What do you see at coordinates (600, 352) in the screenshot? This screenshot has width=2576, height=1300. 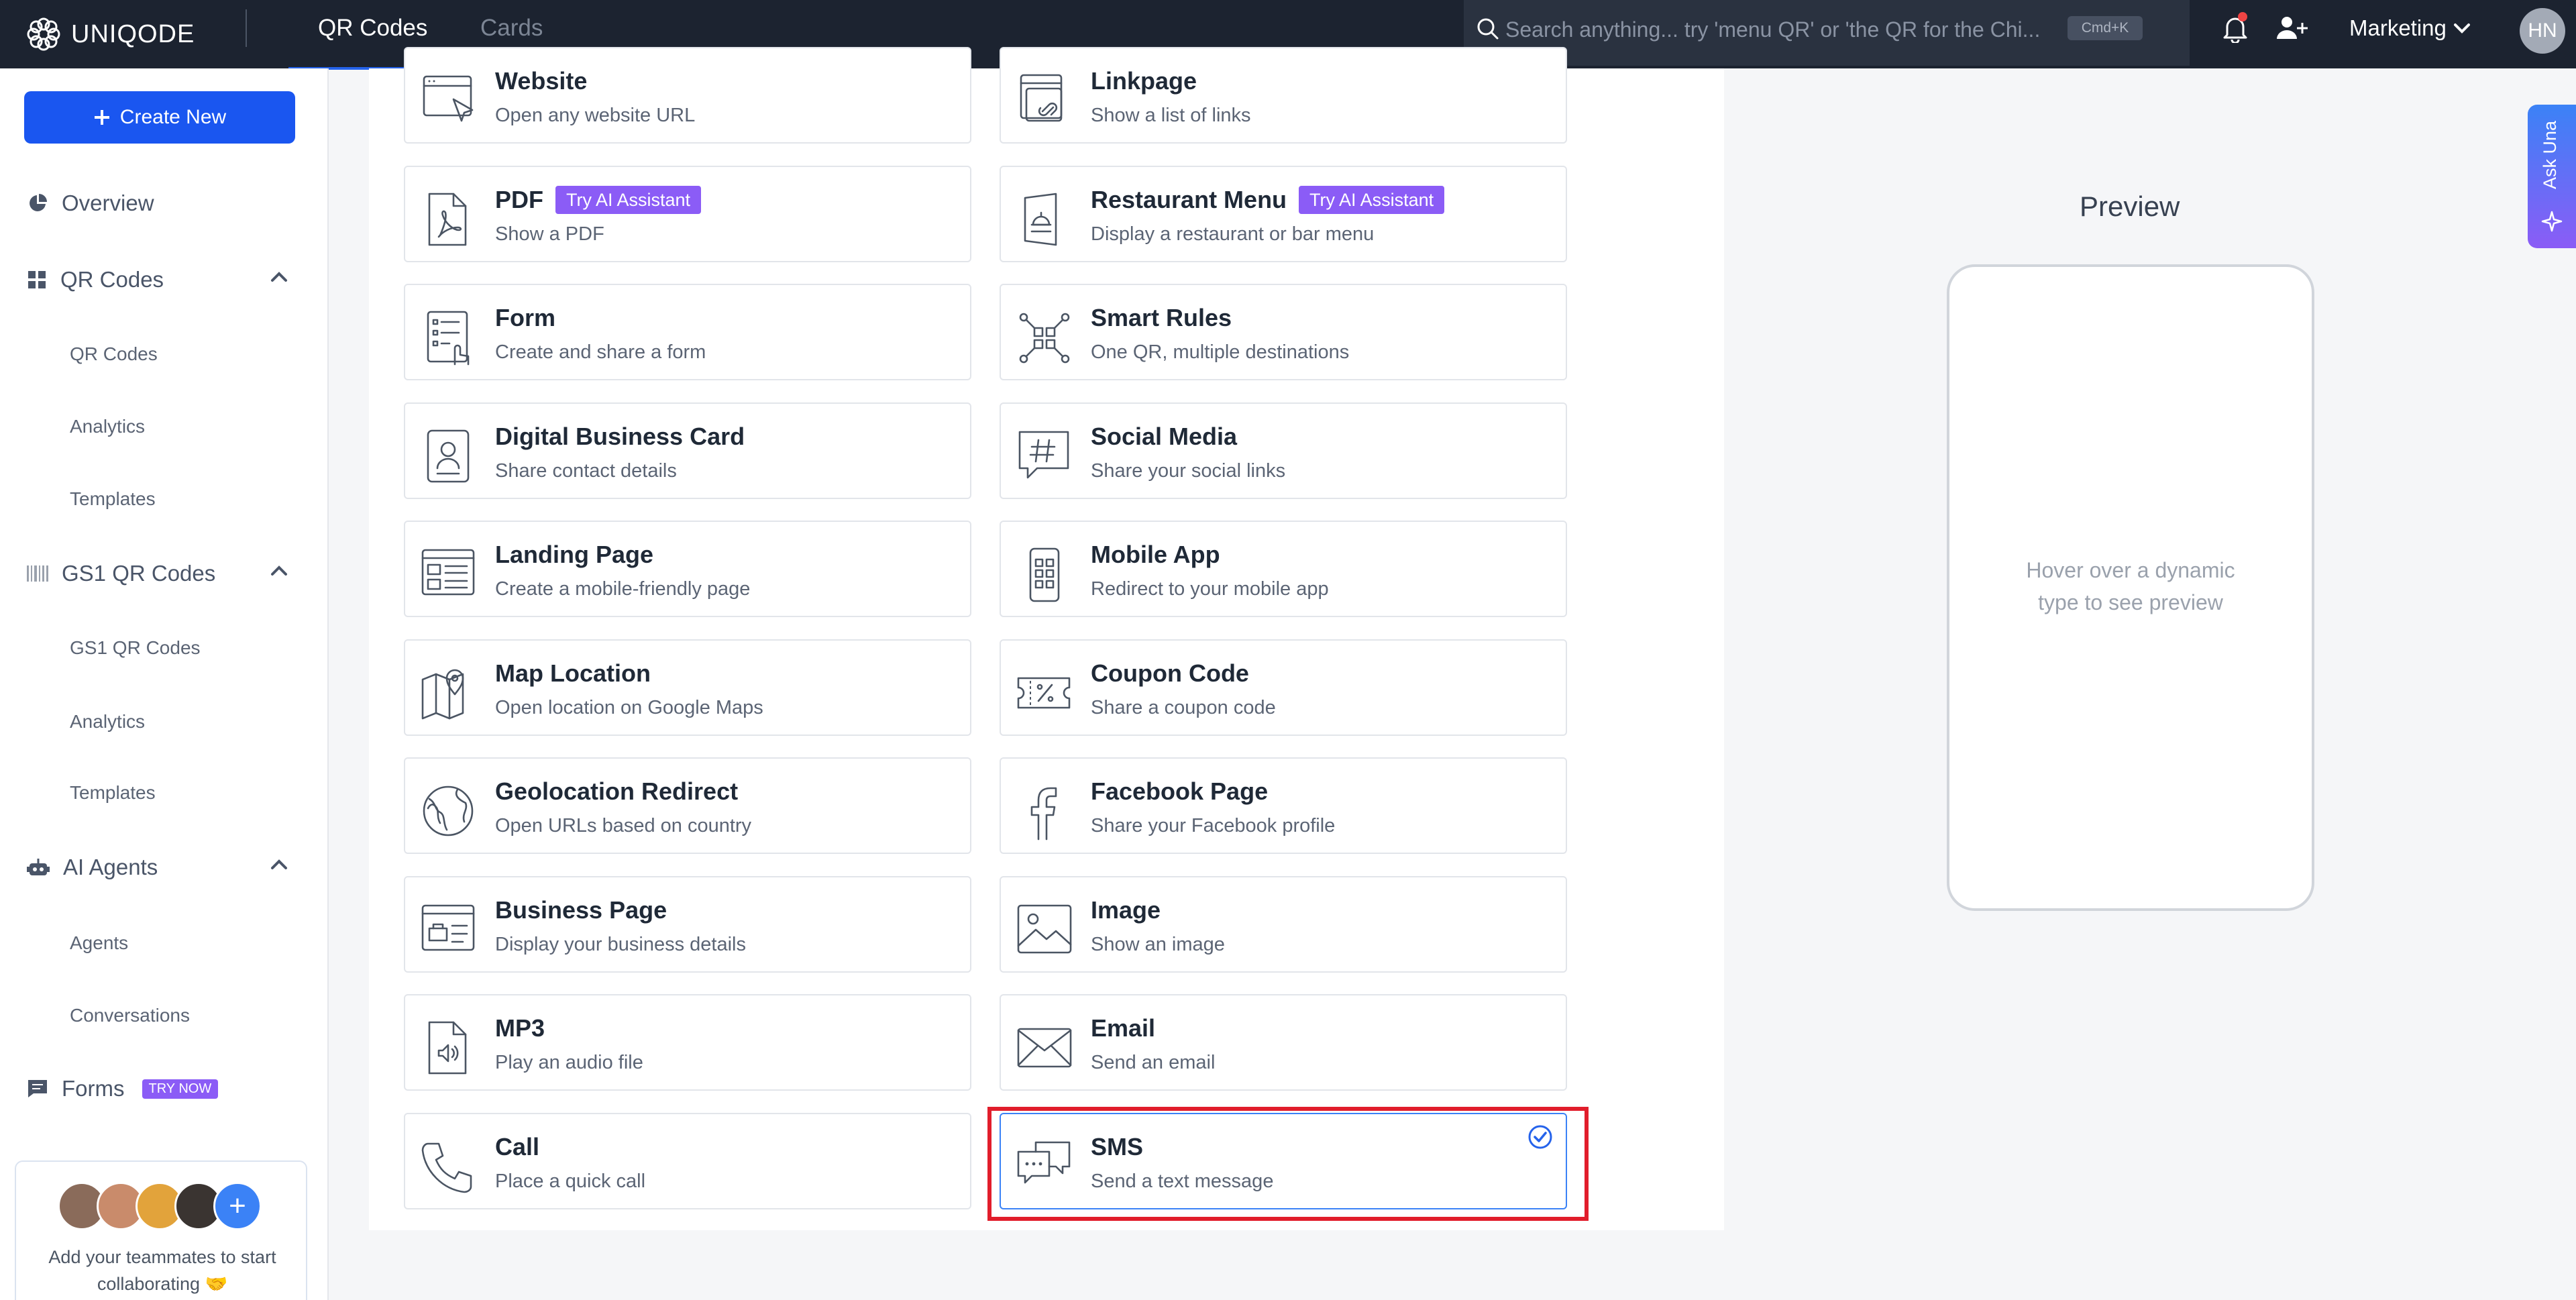 I see `qr-type-description: Create and share a form` at bounding box center [600, 352].